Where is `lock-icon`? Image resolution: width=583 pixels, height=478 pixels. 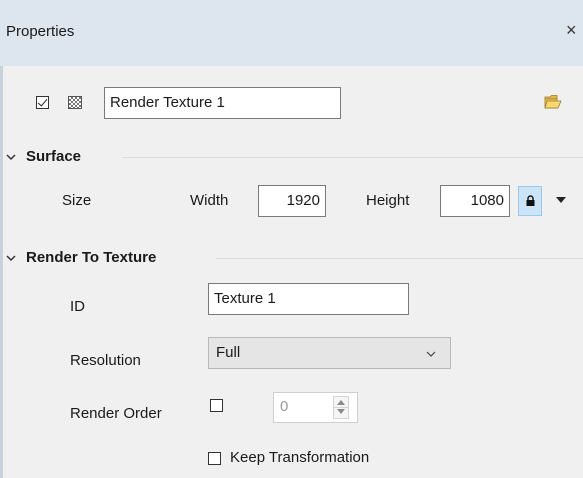 lock-icon is located at coordinates (530, 200).